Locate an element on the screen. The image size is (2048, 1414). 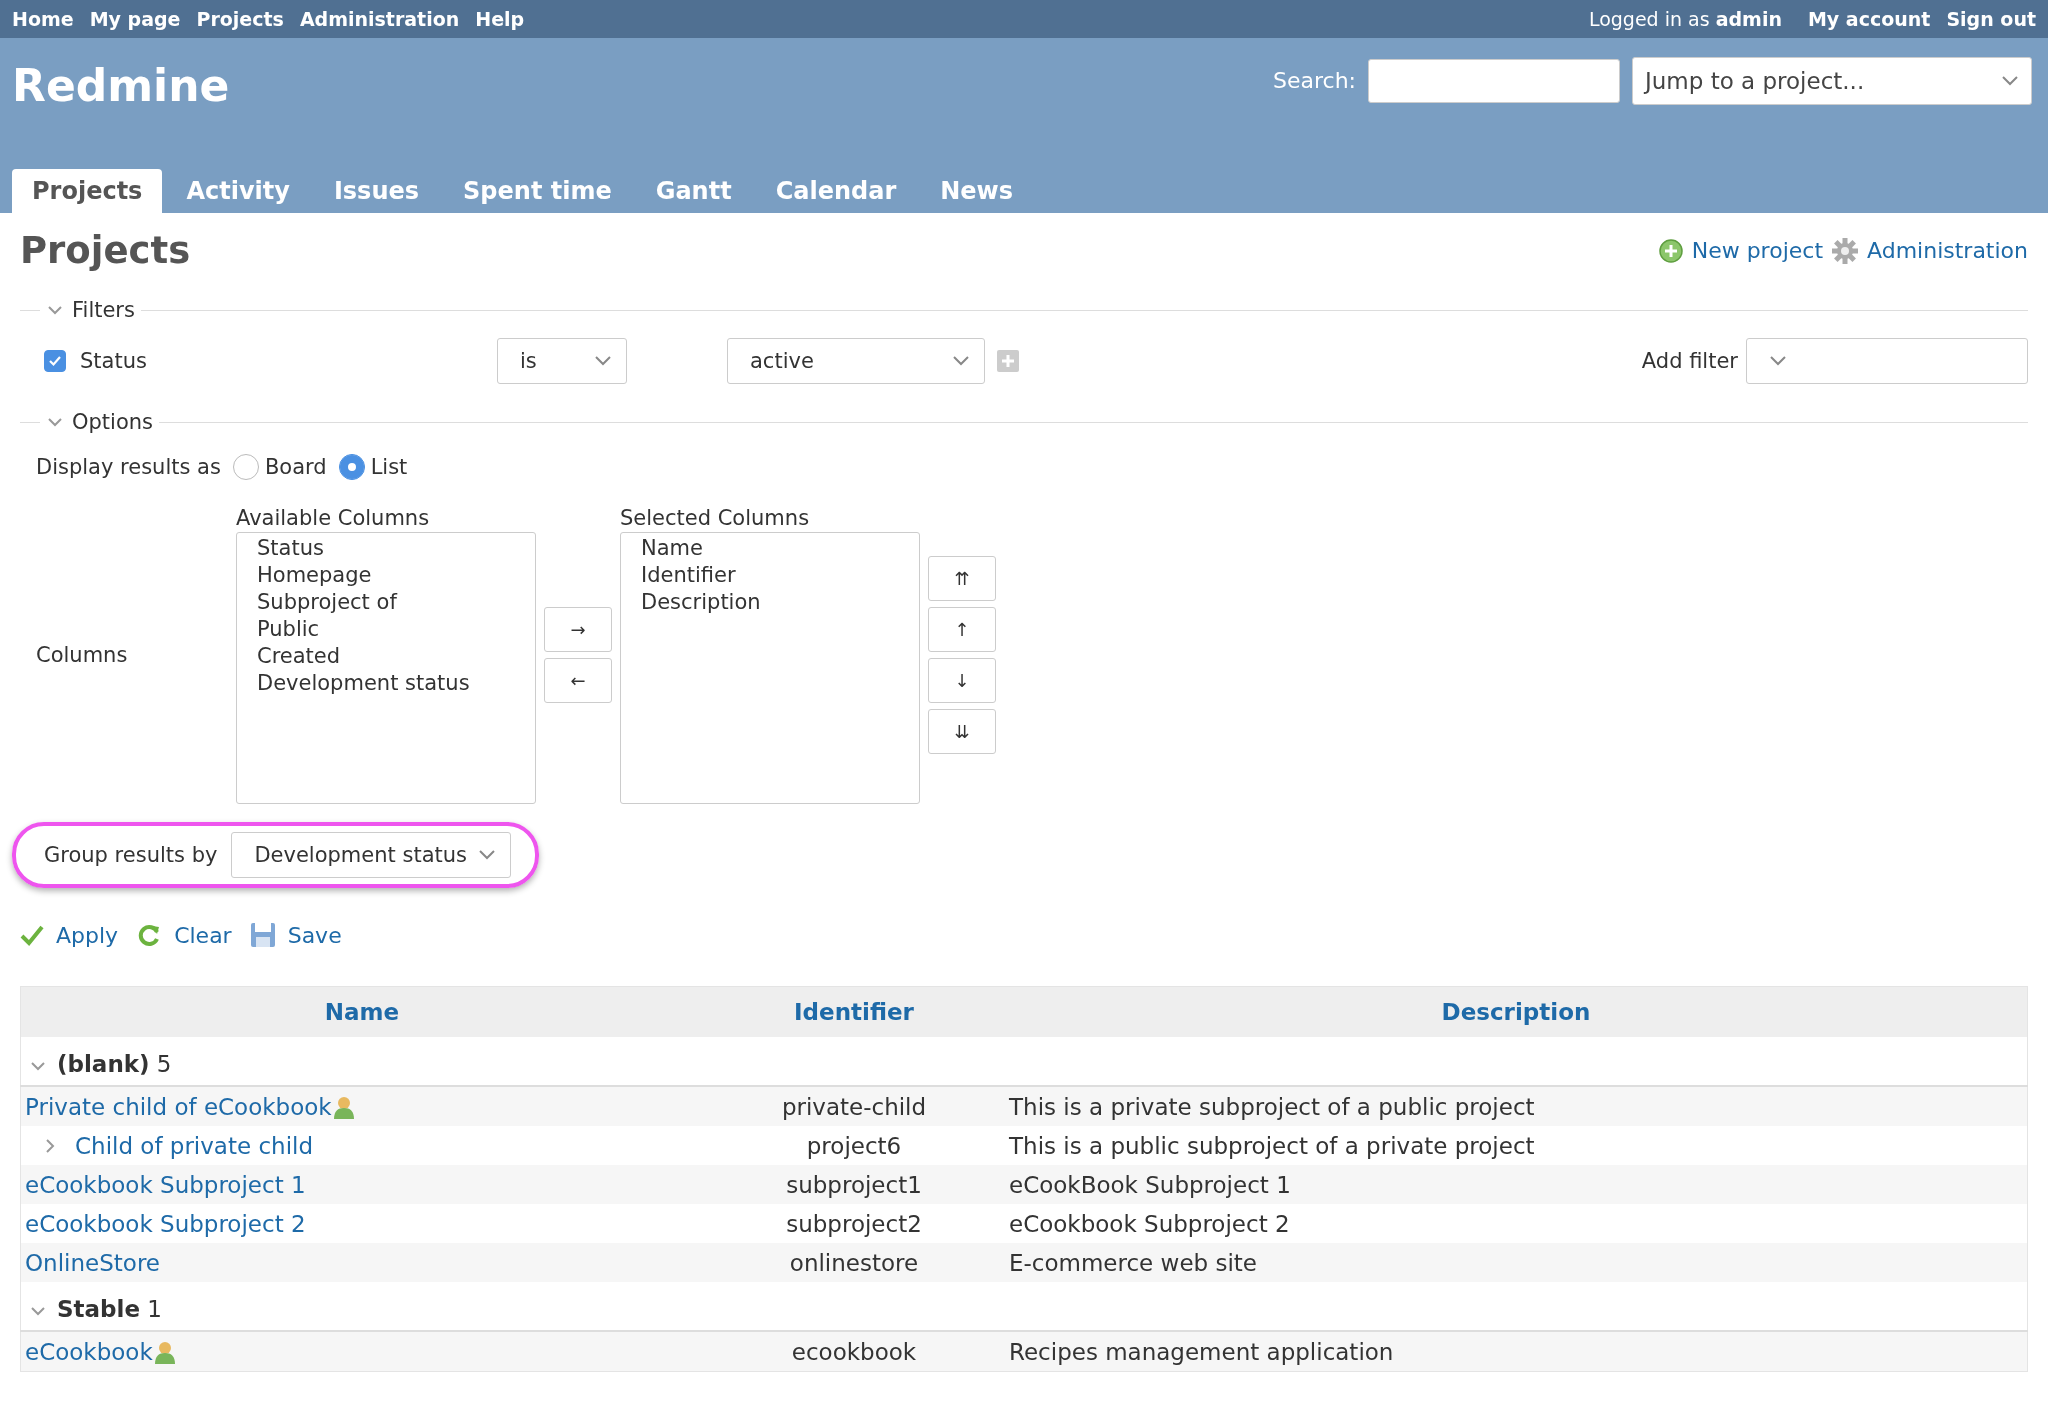
project-link: Private child of eCookbook is located at coordinates (178, 1106).